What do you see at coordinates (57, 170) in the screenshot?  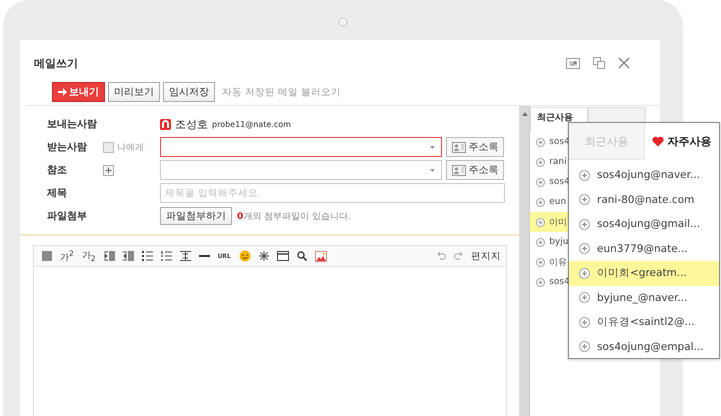 I see `field-label: 참조` at bounding box center [57, 170].